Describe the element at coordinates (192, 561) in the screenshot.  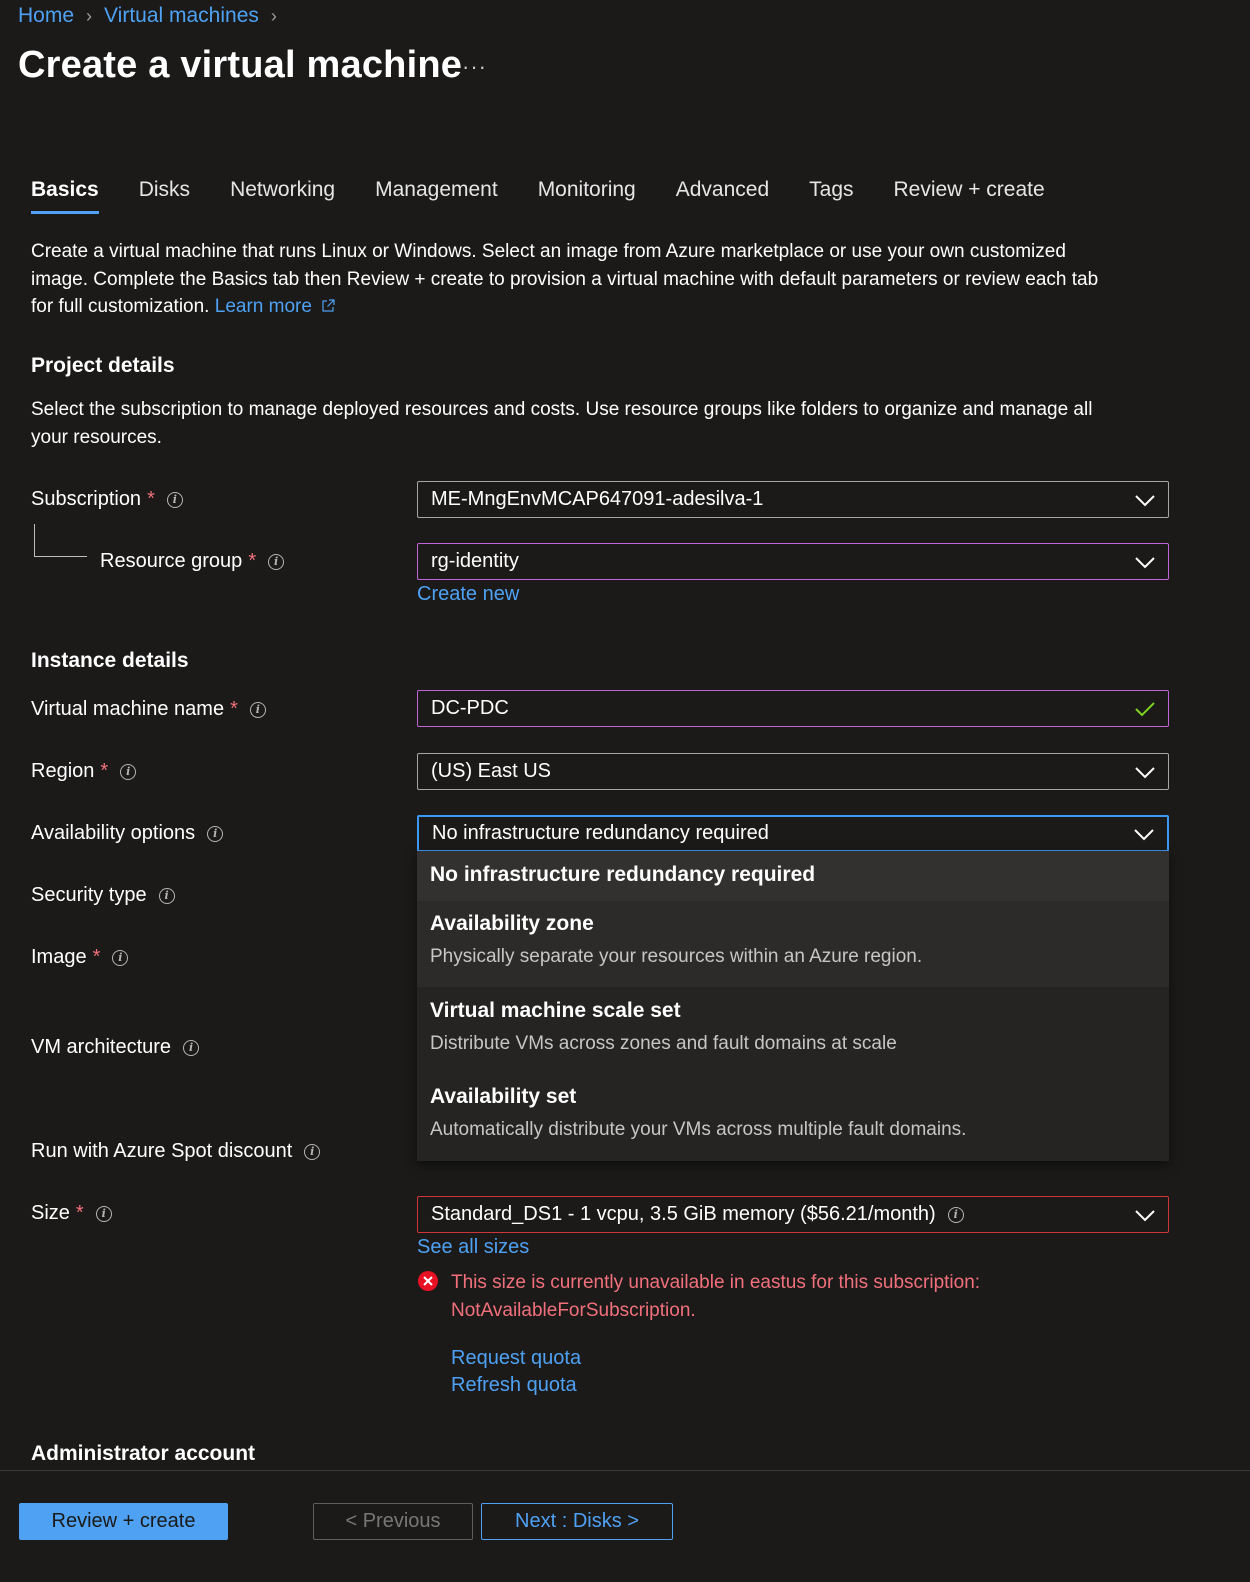
I see `resource-group-label: Resource group * i` at that location.